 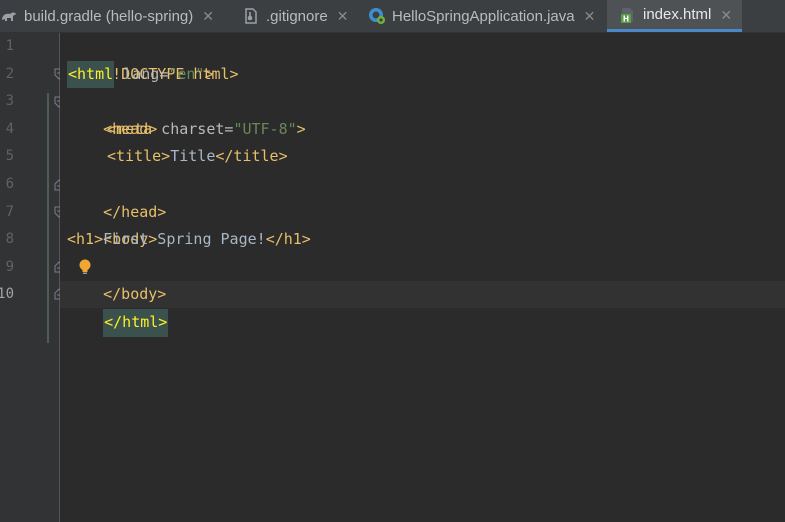 What do you see at coordinates (85, 267) in the screenshot?
I see `lightbulb-intention-icon` at bounding box center [85, 267].